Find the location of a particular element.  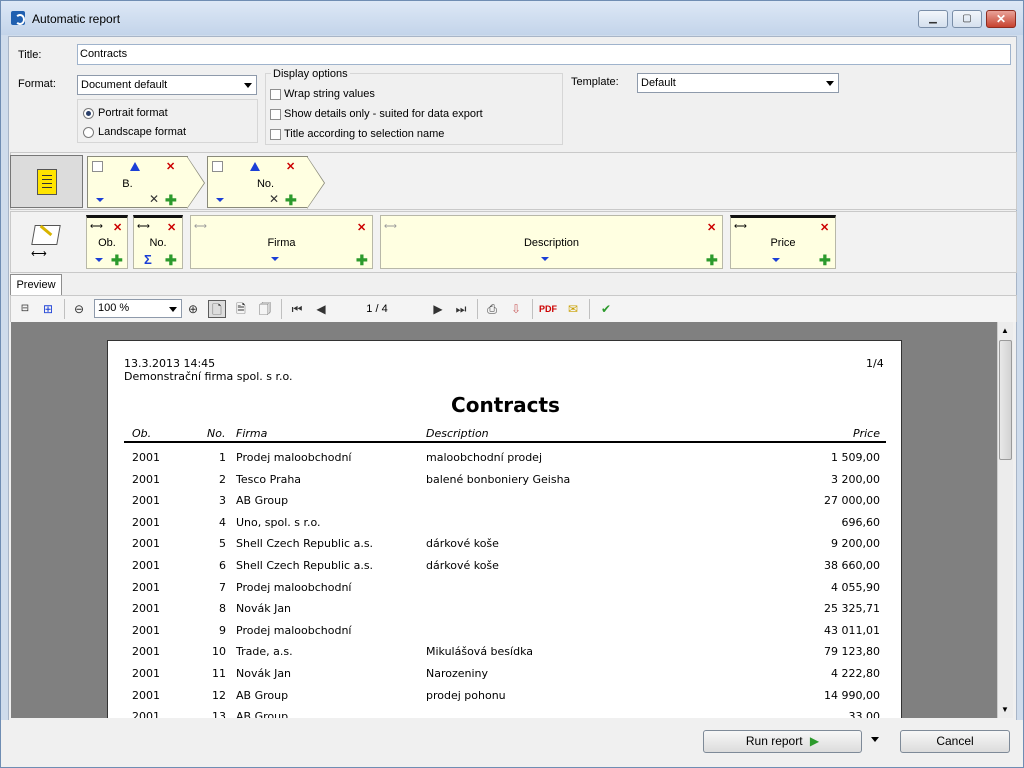

column-label-ob: Ob. is located at coordinates (107, 243).